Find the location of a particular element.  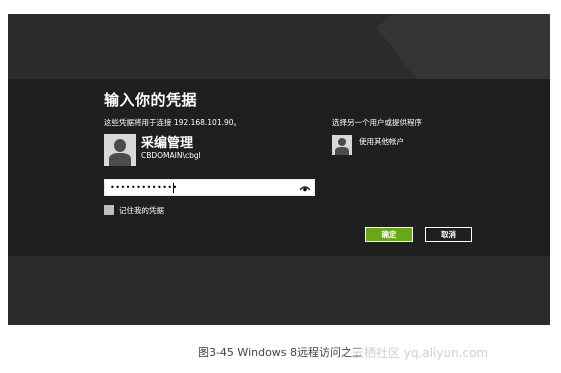

password-field: ••••••••••••• is located at coordinates (209, 187).